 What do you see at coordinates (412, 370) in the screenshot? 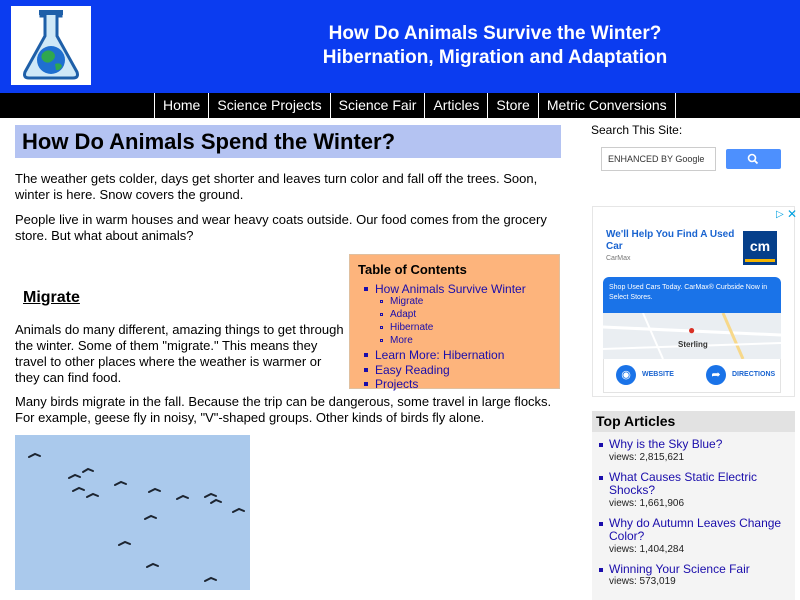
I see `toc-link-easy-reading: Easy Reading` at bounding box center [412, 370].